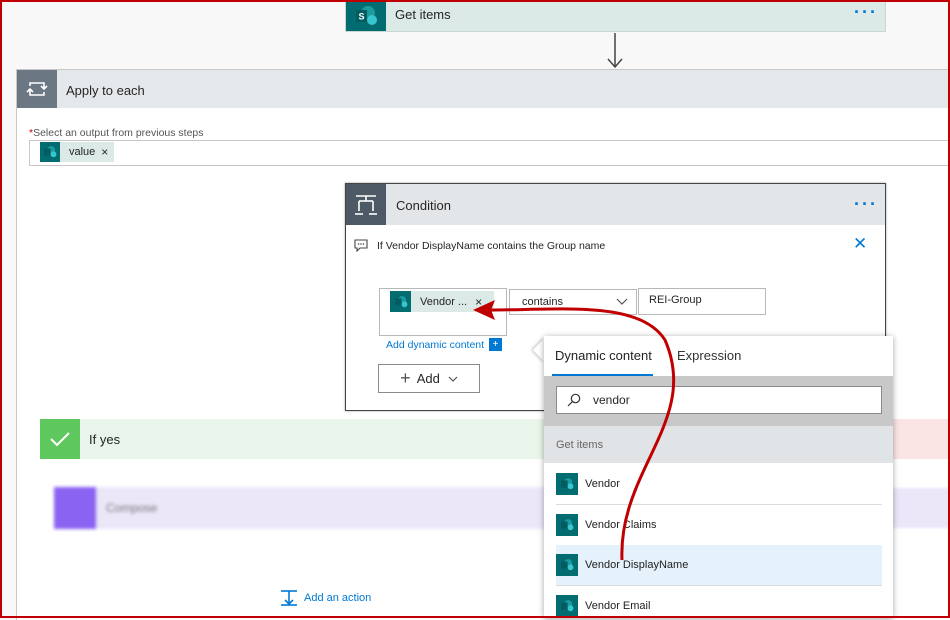 The image size is (950, 620). What do you see at coordinates (289, 598) in the screenshot?
I see `add-action-icon` at bounding box center [289, 598].